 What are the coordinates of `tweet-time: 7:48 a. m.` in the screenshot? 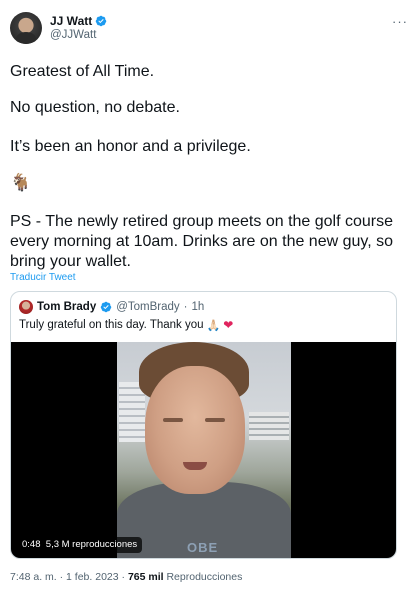 It's located at (33, 577).